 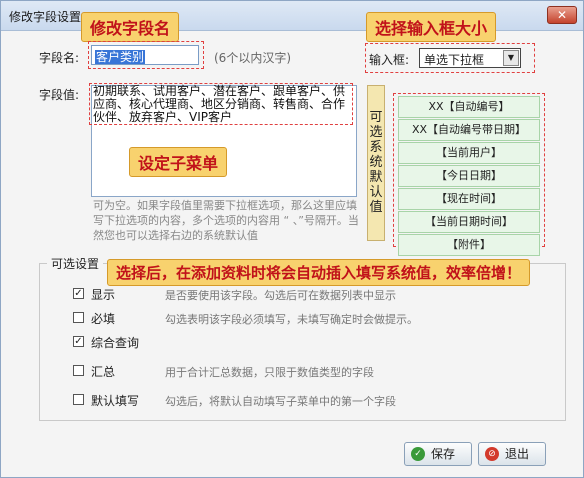 What do you see at coordinates (469, 107) in the screenshot?
I see `system-value-auto-number: XX【自动编号】` at bounding box center [469, 107].